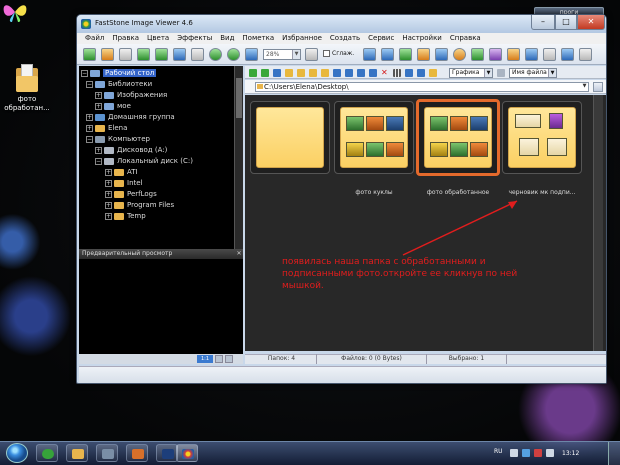 This screenshot has height=465, width=620. What do you see at coordinates (158, 38) in the screenshot?
I see `menu-colors: Цвета` at bounding box center [158, 38].